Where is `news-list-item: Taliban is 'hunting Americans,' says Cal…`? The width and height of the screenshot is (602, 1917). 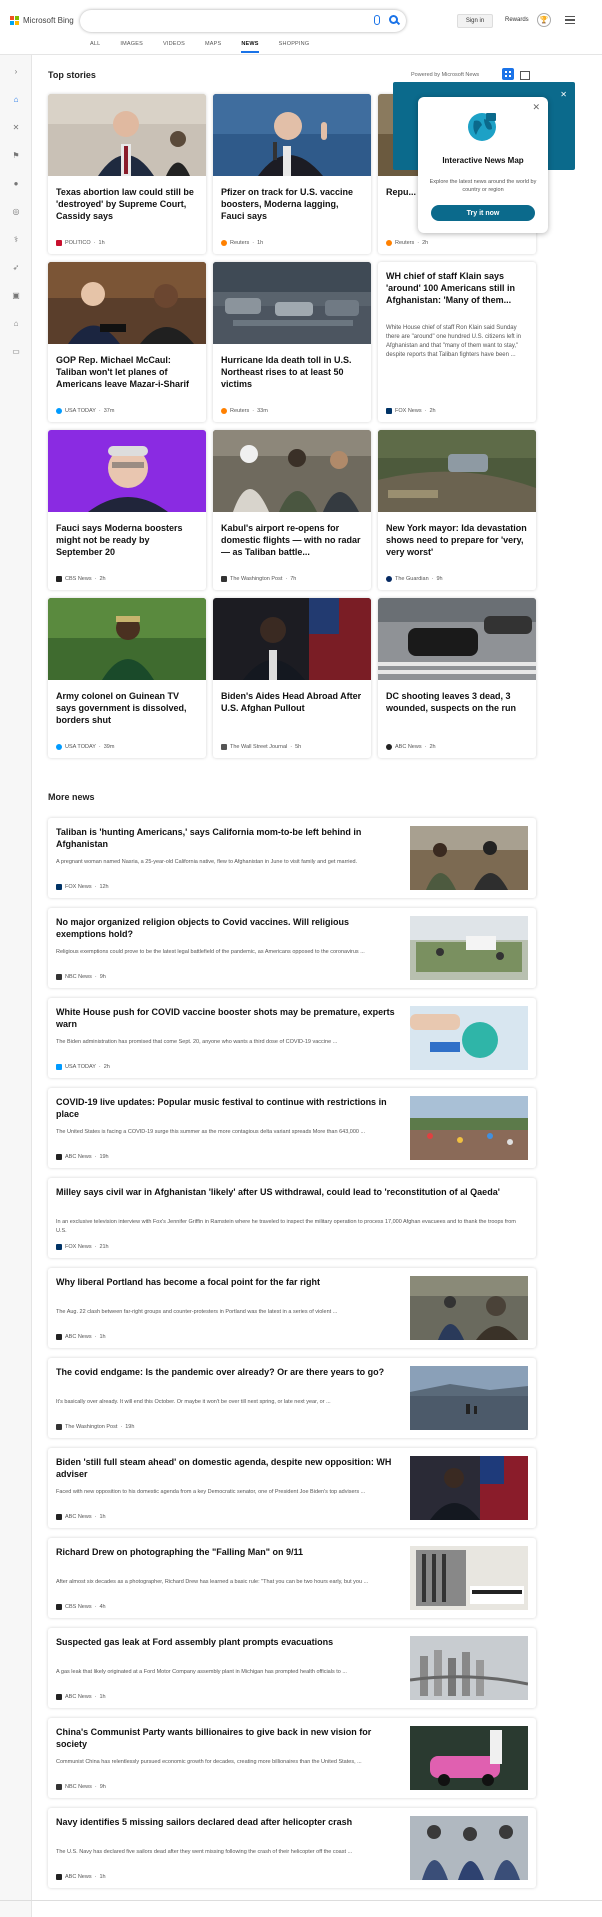
news-list-item: Taliban is 'hunting Americans,' says Cal… is located at coordinates (292, 858).